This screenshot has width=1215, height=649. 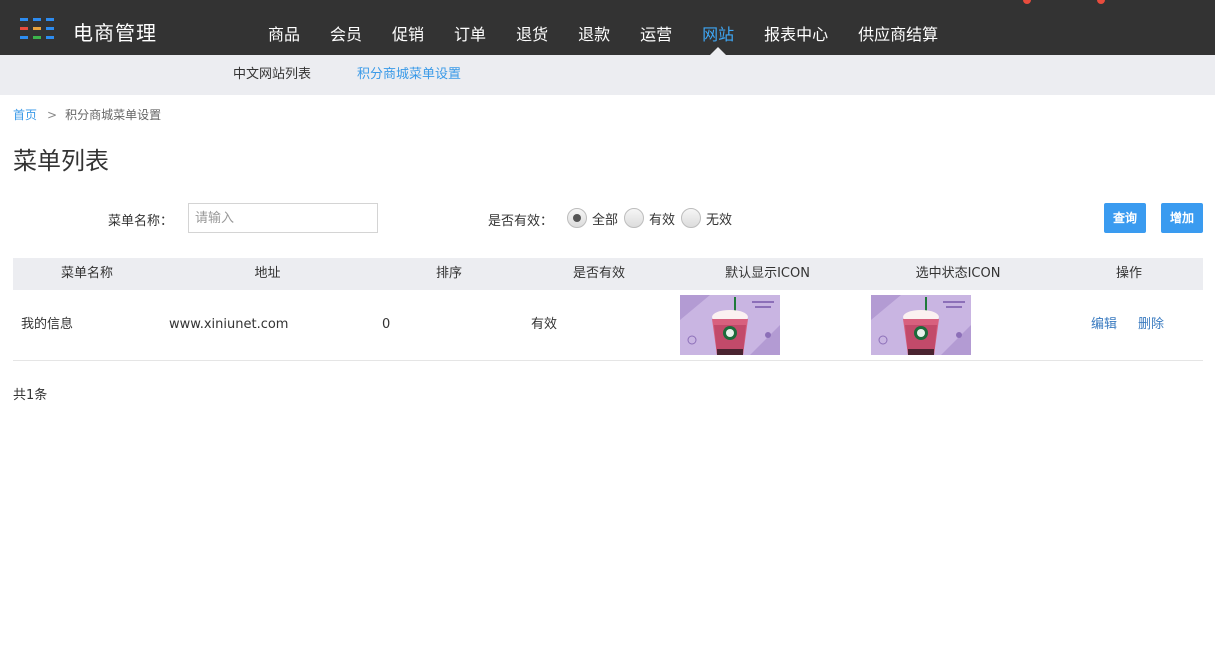 What do you see at coordinates (719, 220) in the screenshot?
I see `radio-label: 无效` at bounding box center [719, 220].